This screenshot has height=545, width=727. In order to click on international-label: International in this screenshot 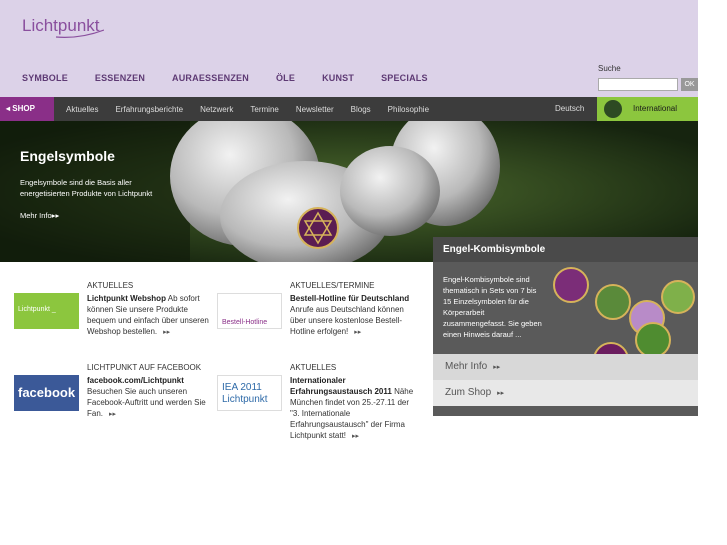, I will do `click(655, 108)`.